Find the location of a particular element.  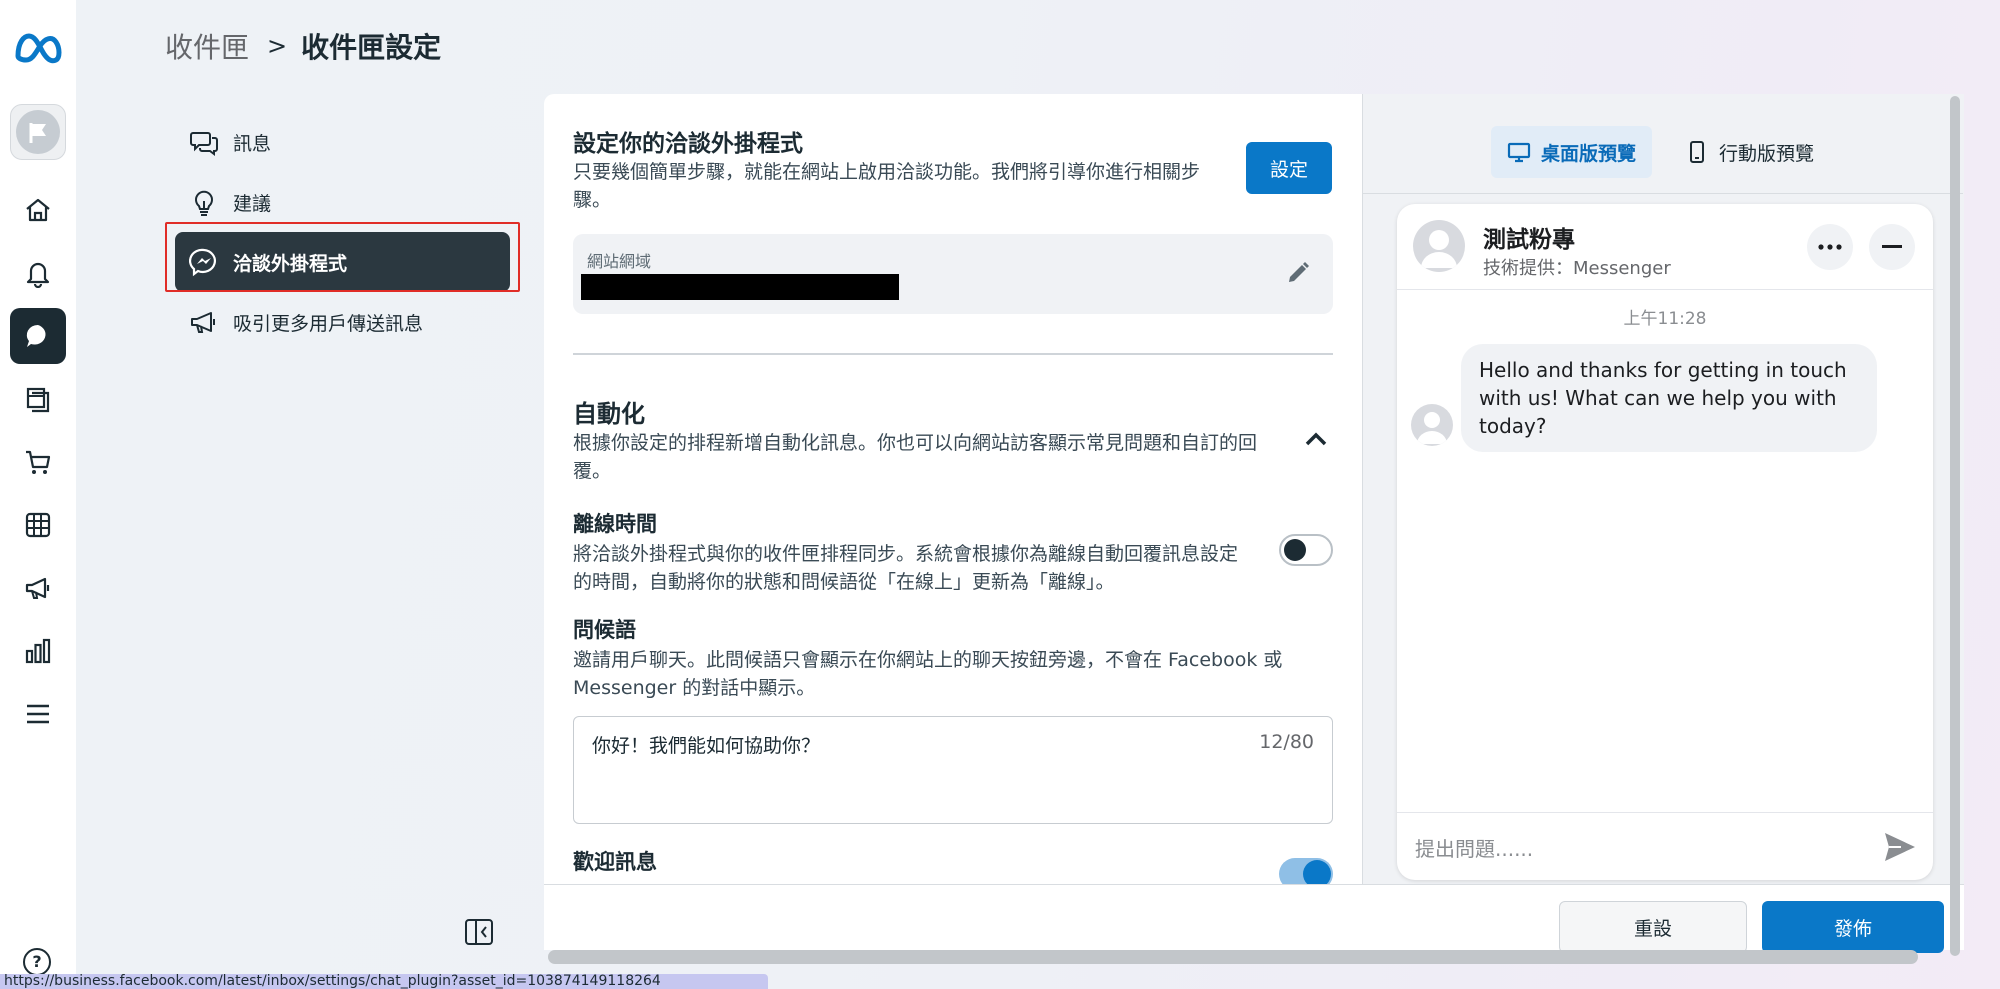

shopping-cart-icon is located at coordinates (38, 462).